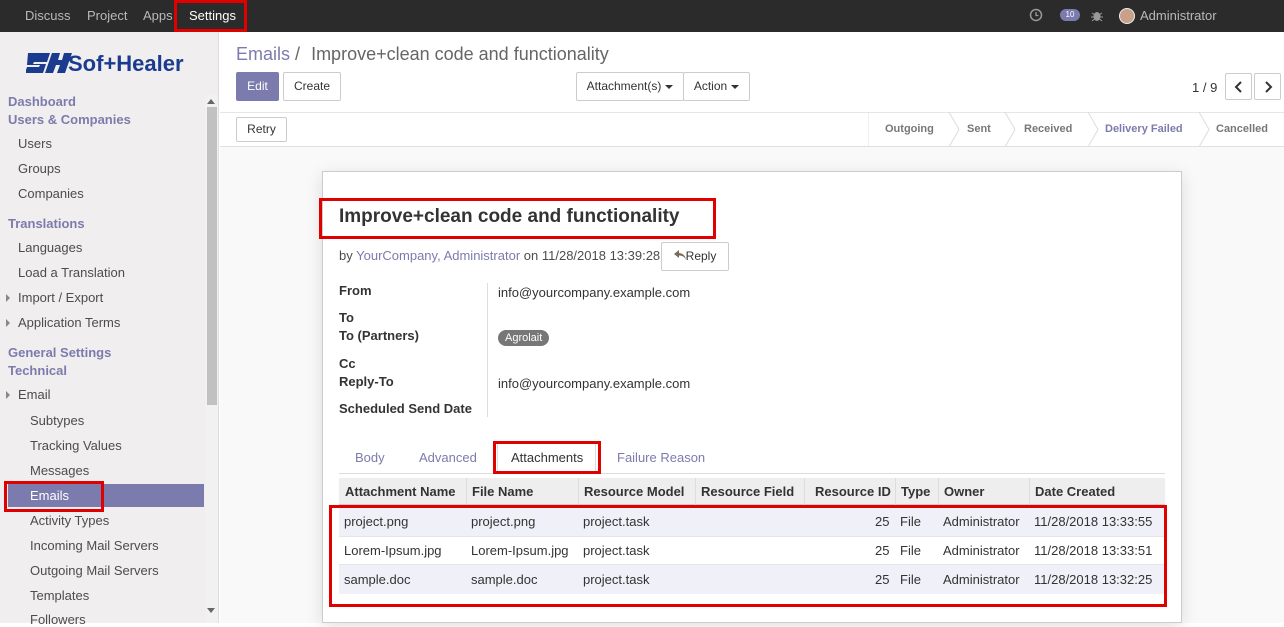  I want to click on pager-value: 1 / 9, so click(1204, 87).